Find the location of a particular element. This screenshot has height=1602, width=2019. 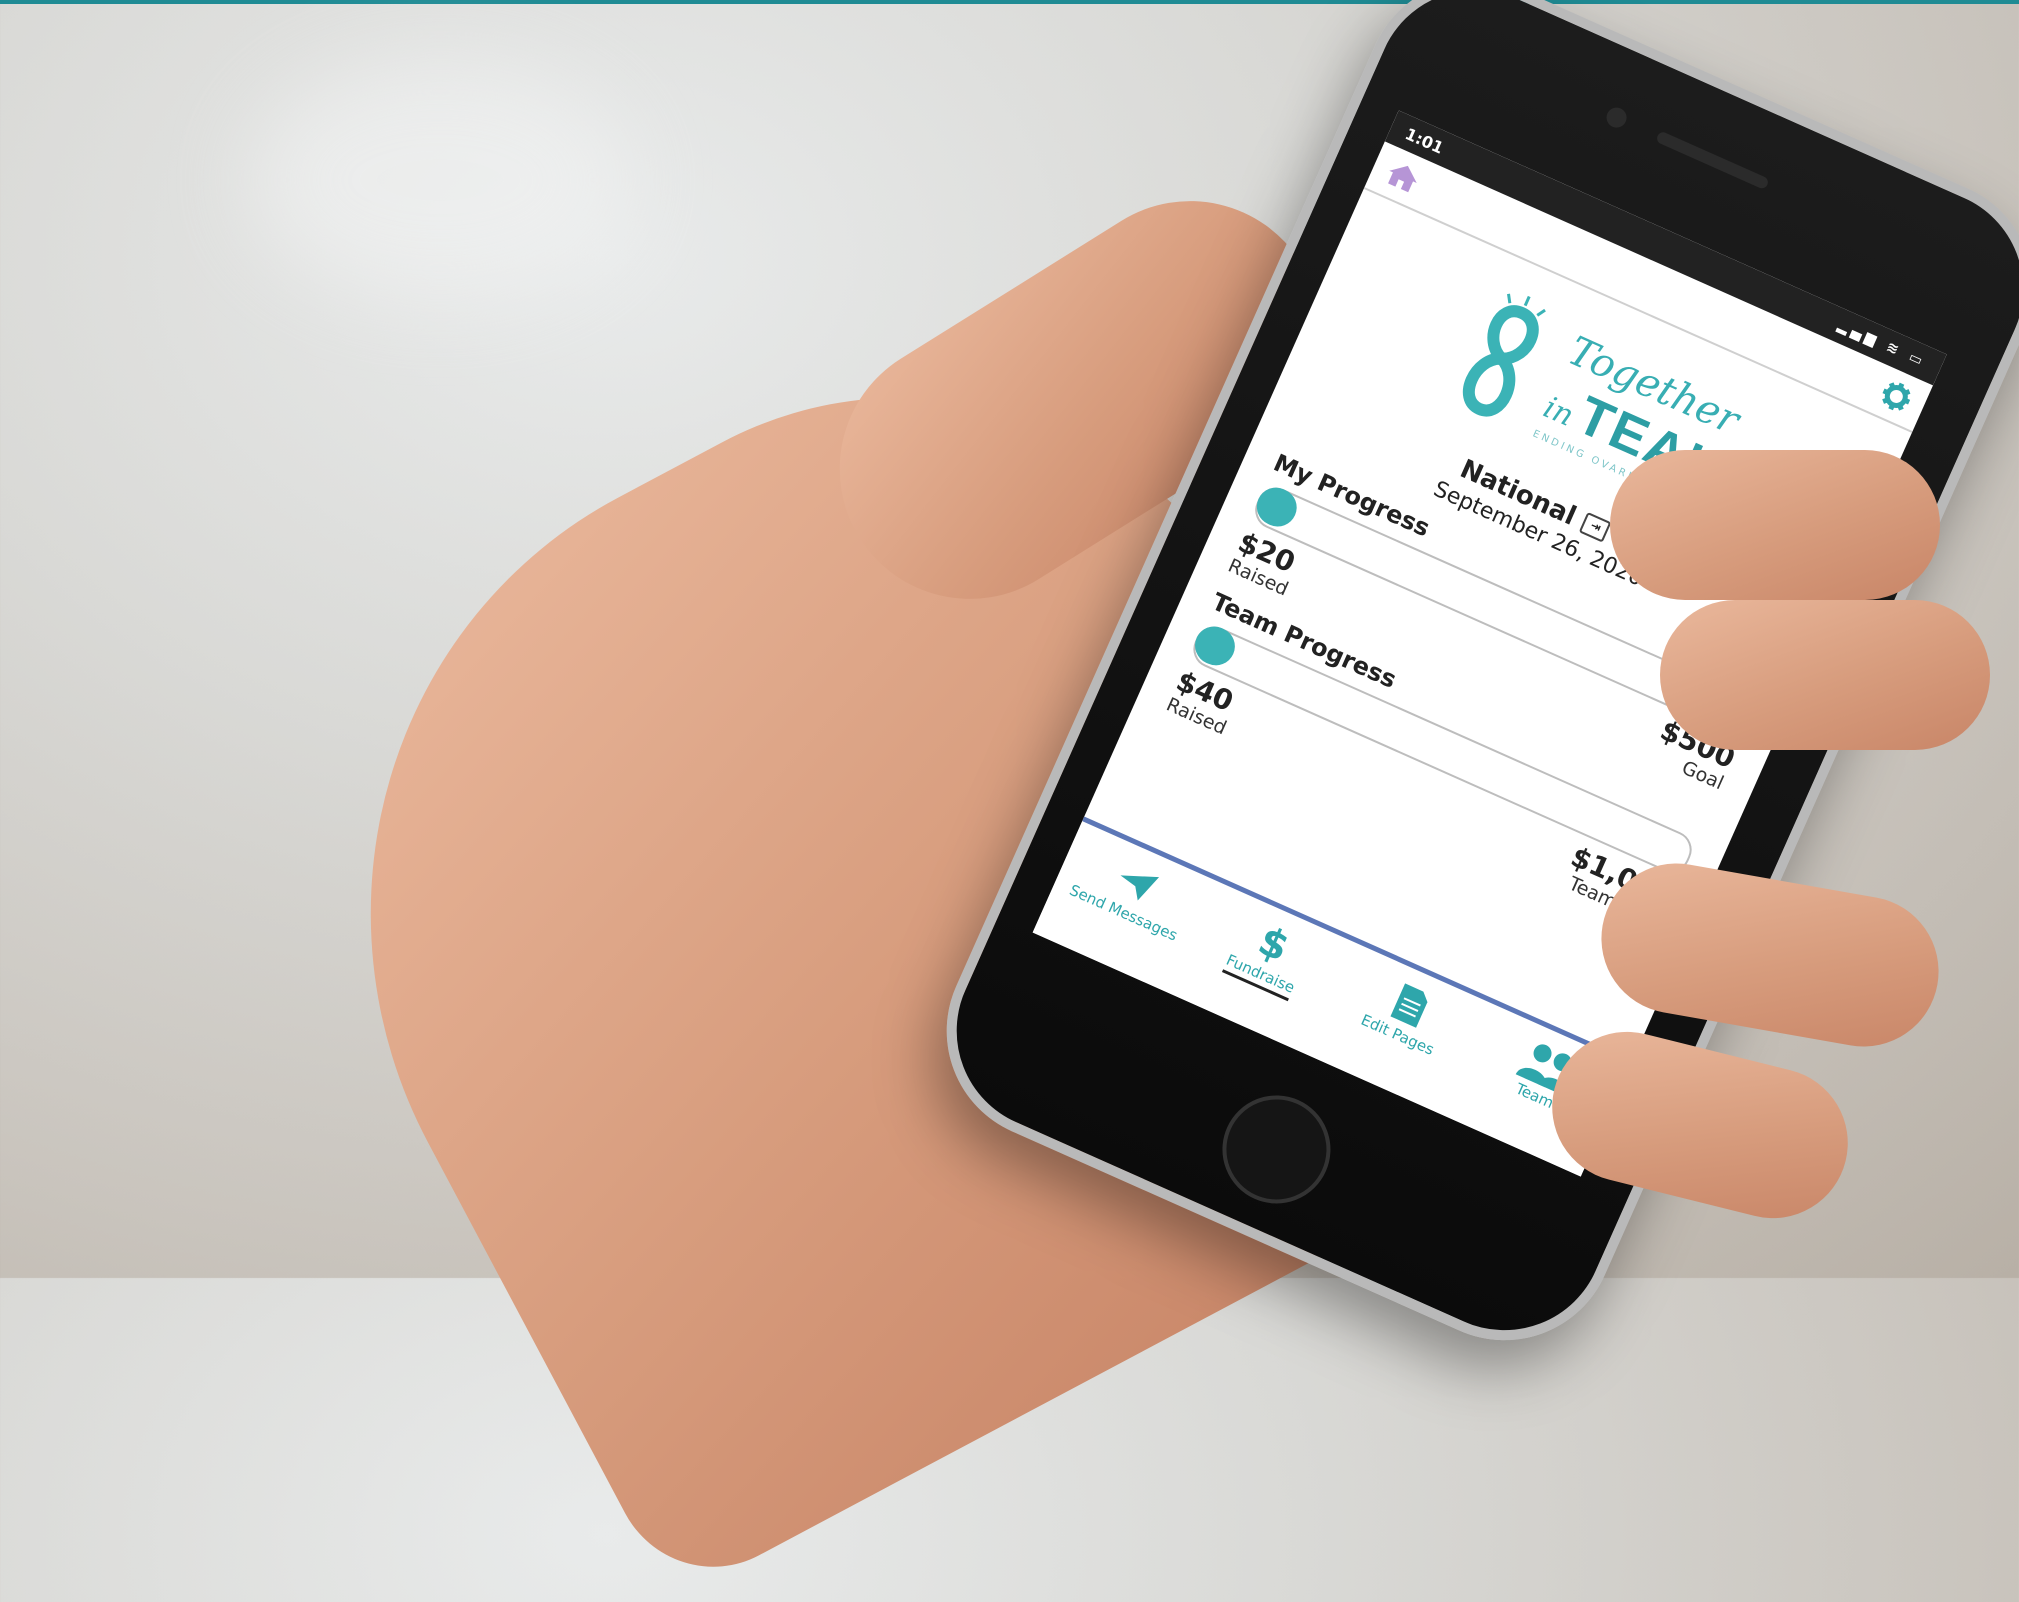

earpiece-speaker is located at coordinates (1712, 160).